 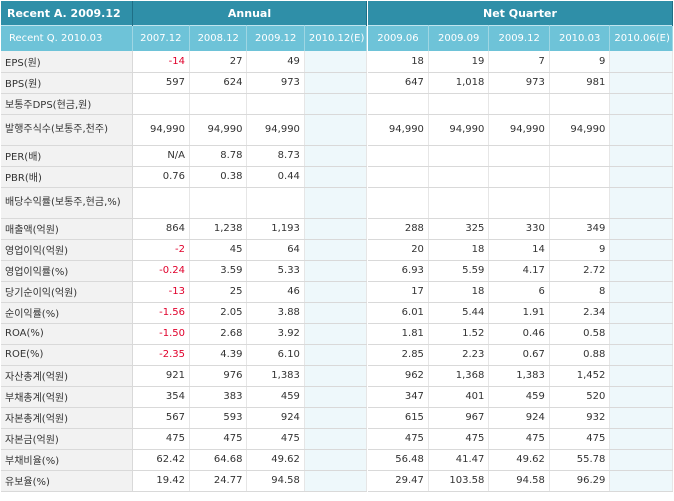 I want to click on table-row: 매출액(억원) 864 1,238 1,193 288 325 330 349, so click(x=337, y=229).